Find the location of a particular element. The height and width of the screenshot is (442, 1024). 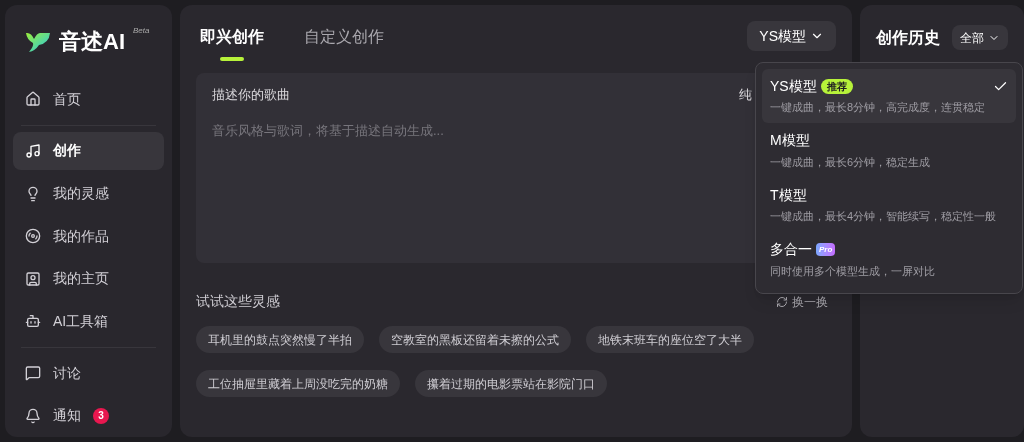

recommended-badge: 推荐 is located at coordinates (836, 86).